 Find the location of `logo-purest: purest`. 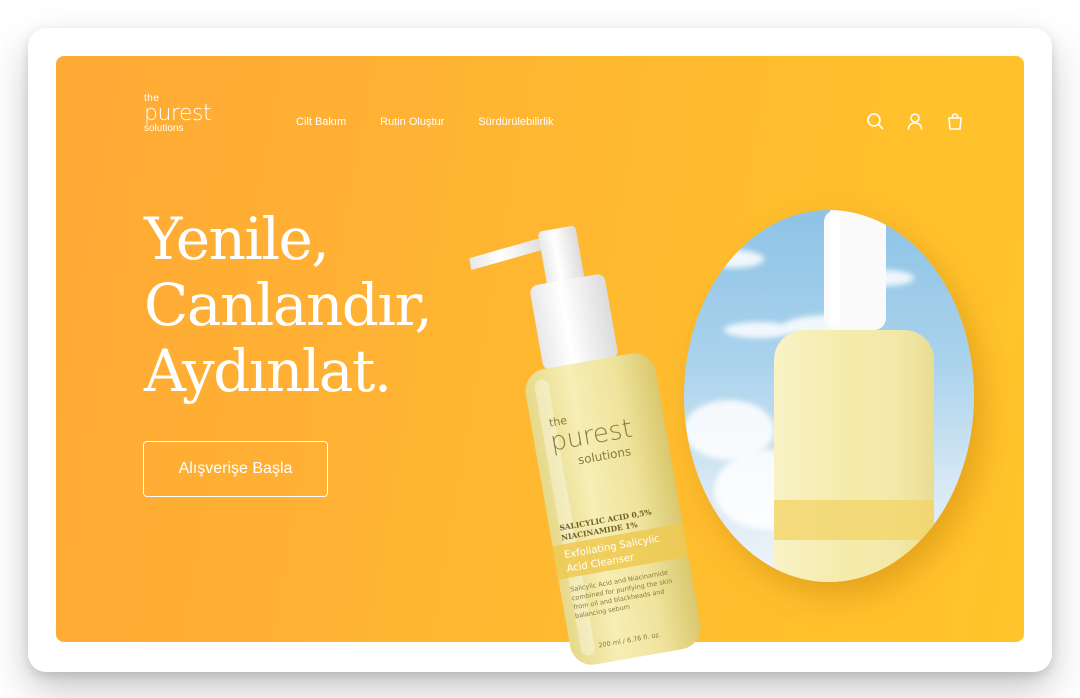

logo-purest: purest is located at coordinates (178, 113).